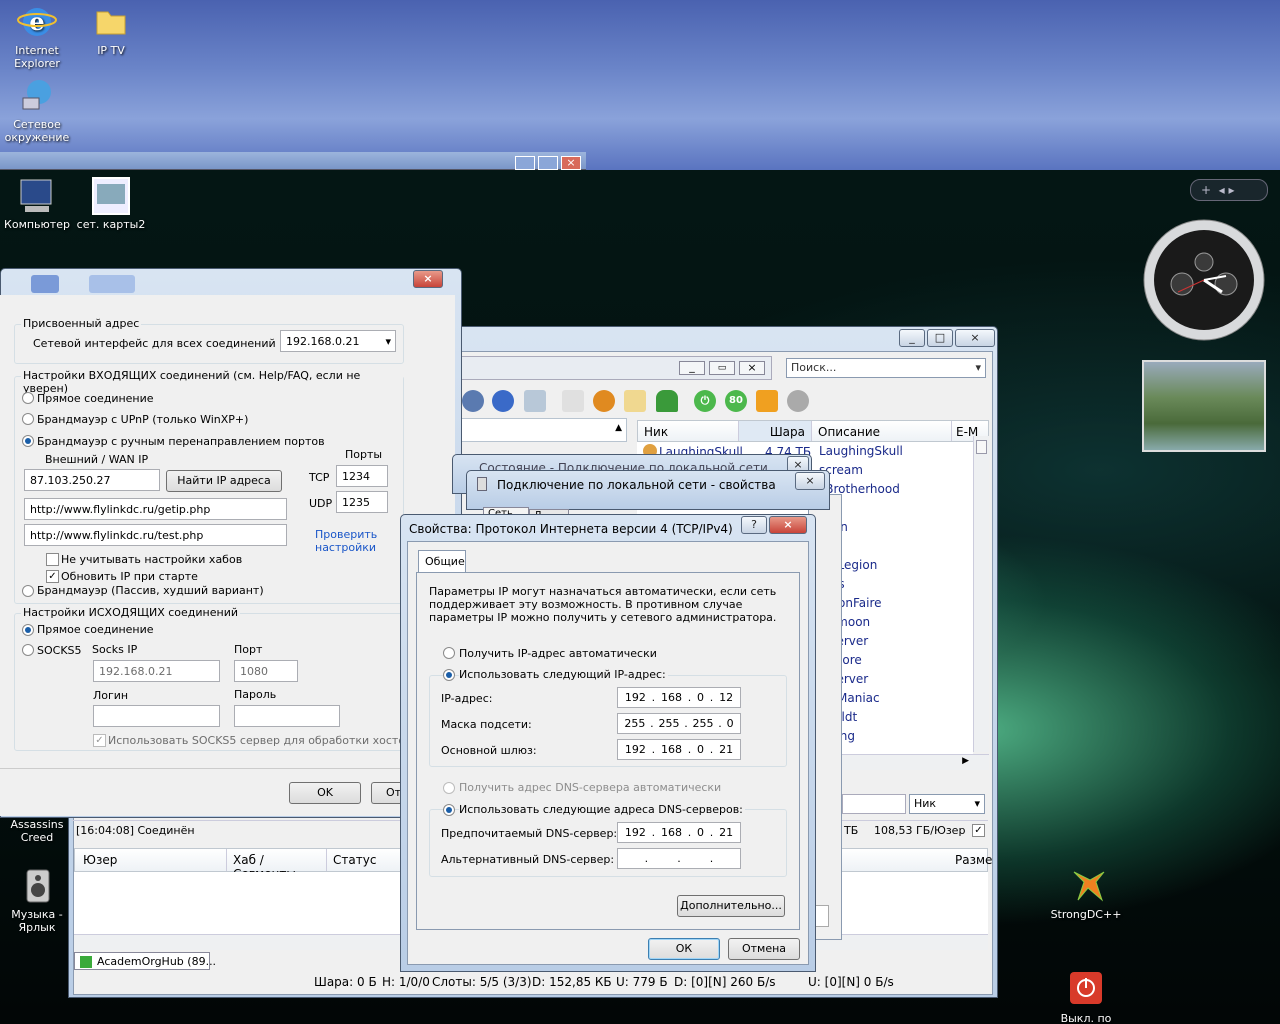 This screenshot has height=1024, width=1280. Describe the element at coordinates (111, 50) in the screenshot. I see `desktop-icon-label: IP TV` at that location.